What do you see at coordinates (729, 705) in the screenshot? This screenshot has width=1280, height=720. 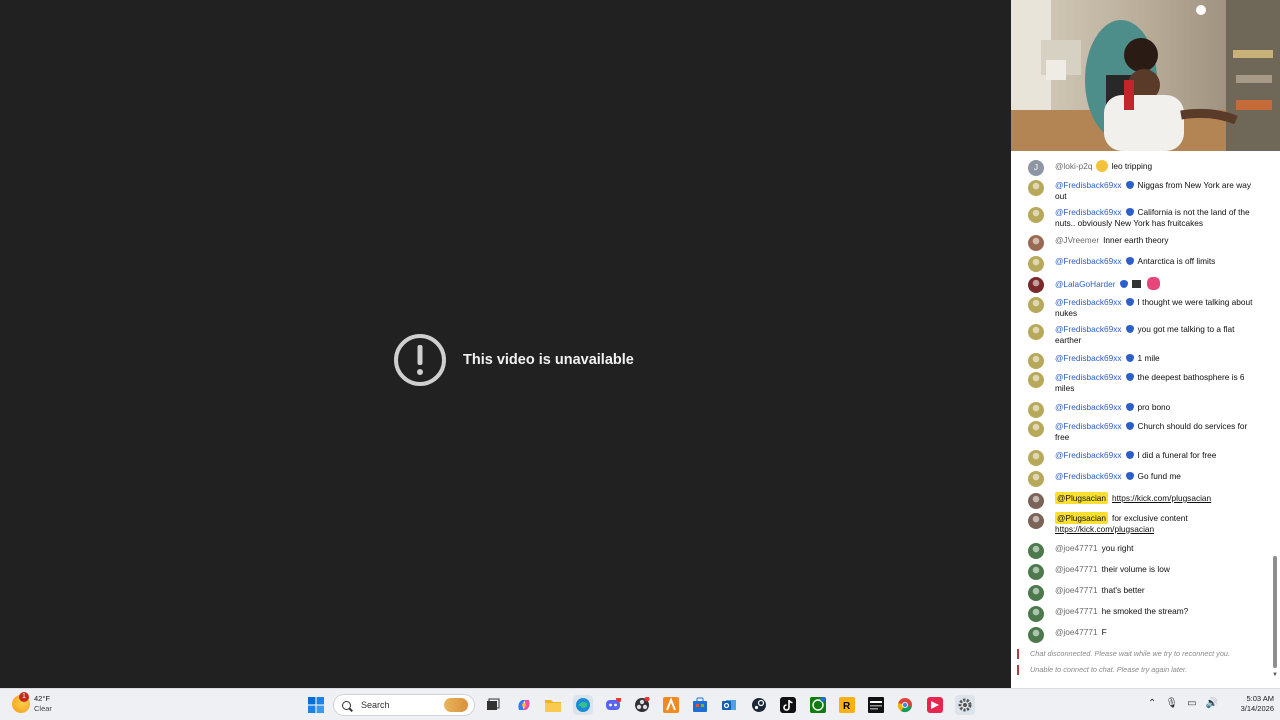 I see `outlook-icon` at bounding box center [729, 705].